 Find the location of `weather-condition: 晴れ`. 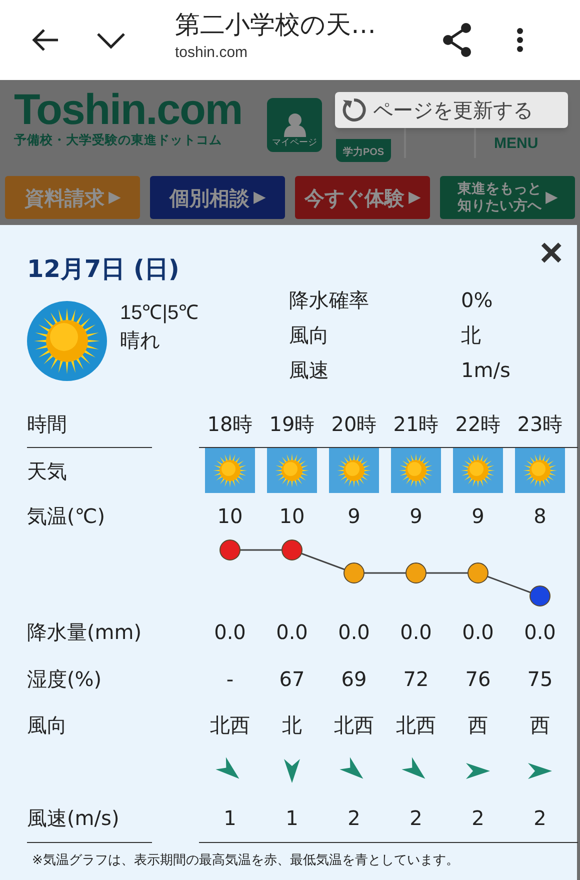

weather-condition: 晴れ is located at coordinates (140, 340).